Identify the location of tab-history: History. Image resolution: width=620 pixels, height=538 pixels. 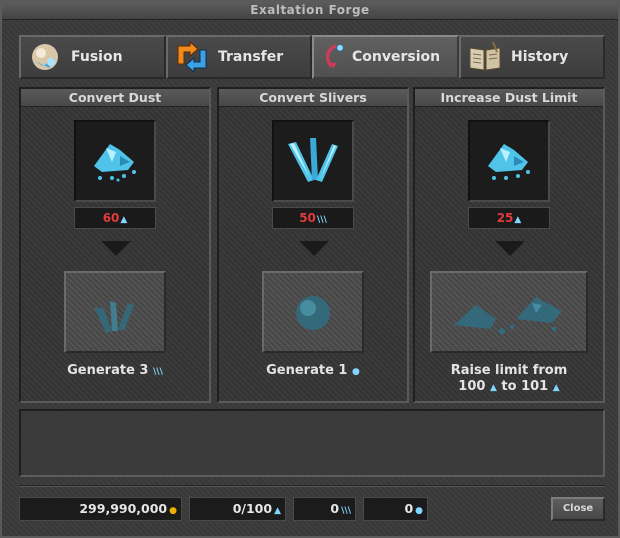
(532, 57).